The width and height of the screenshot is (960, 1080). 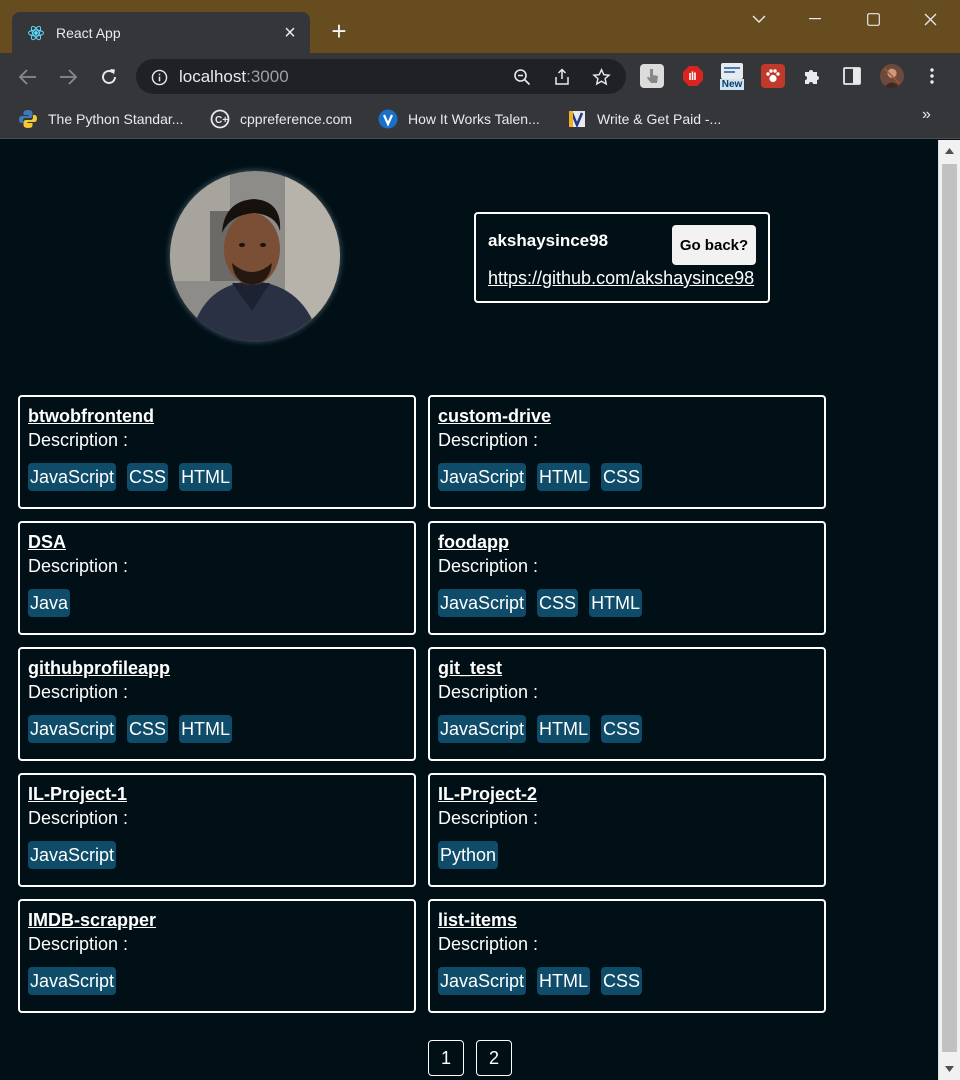 What do you see at coordinates (548, 240) in the screenshot?
I see `profile-username: akshaysince98` at bounding box center [548, 240].